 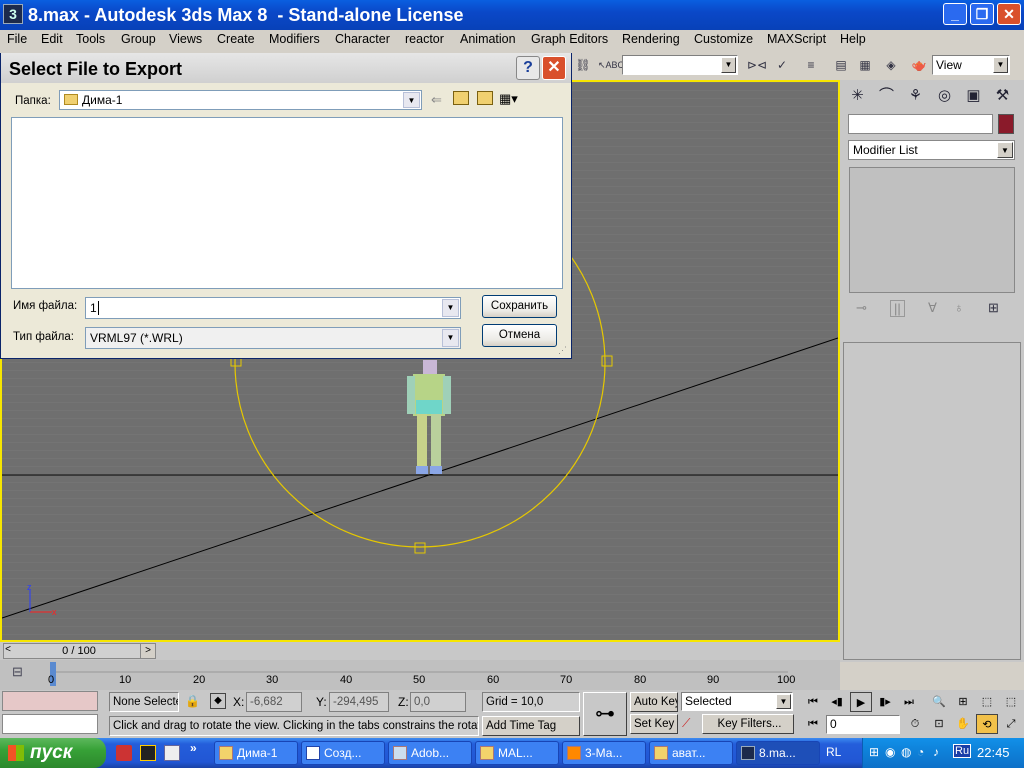 I want to click on new-folder-icon, so click(x=485, y=98).